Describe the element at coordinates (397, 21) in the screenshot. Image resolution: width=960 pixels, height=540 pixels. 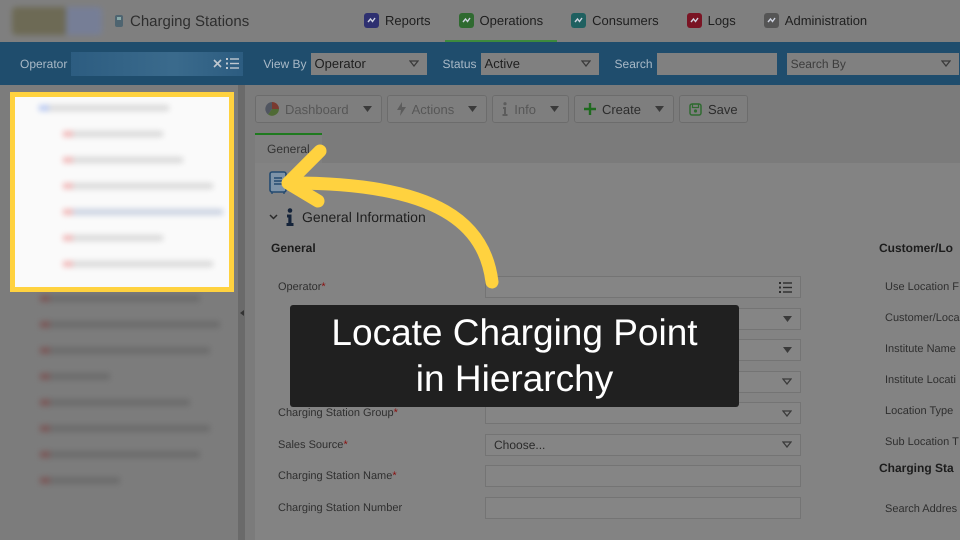
I see `nav-tab: Reports` at that location.